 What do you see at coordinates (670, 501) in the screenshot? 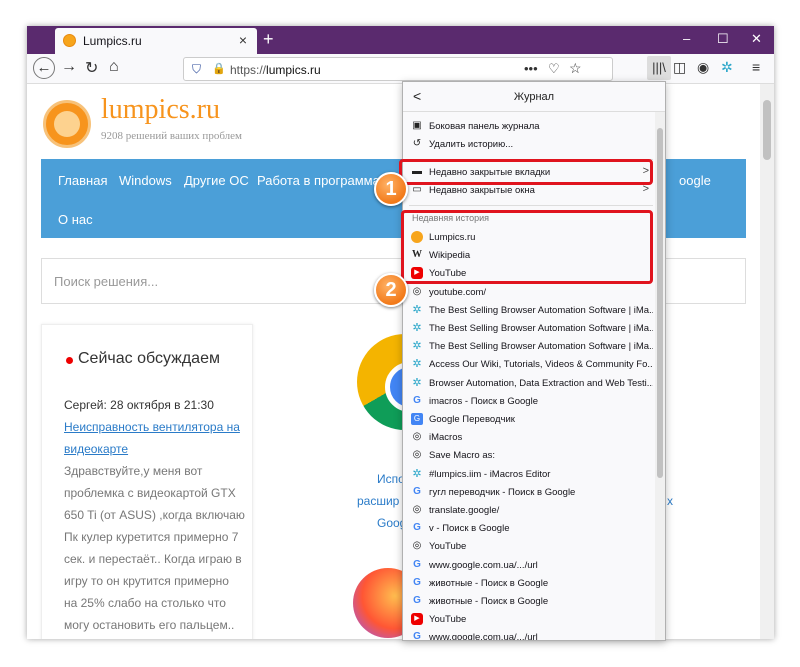
I see `article-title-fragment: x` at bounding box center [670, 501].